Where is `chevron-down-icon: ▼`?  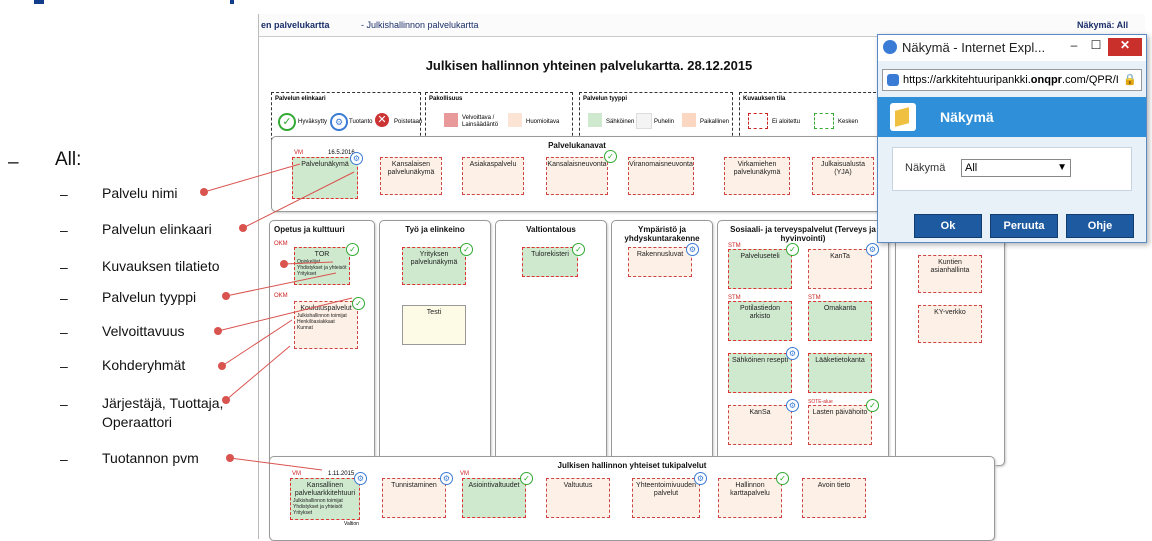 chevron-down-icon: ▼ is located at coordinates (1062, 167).